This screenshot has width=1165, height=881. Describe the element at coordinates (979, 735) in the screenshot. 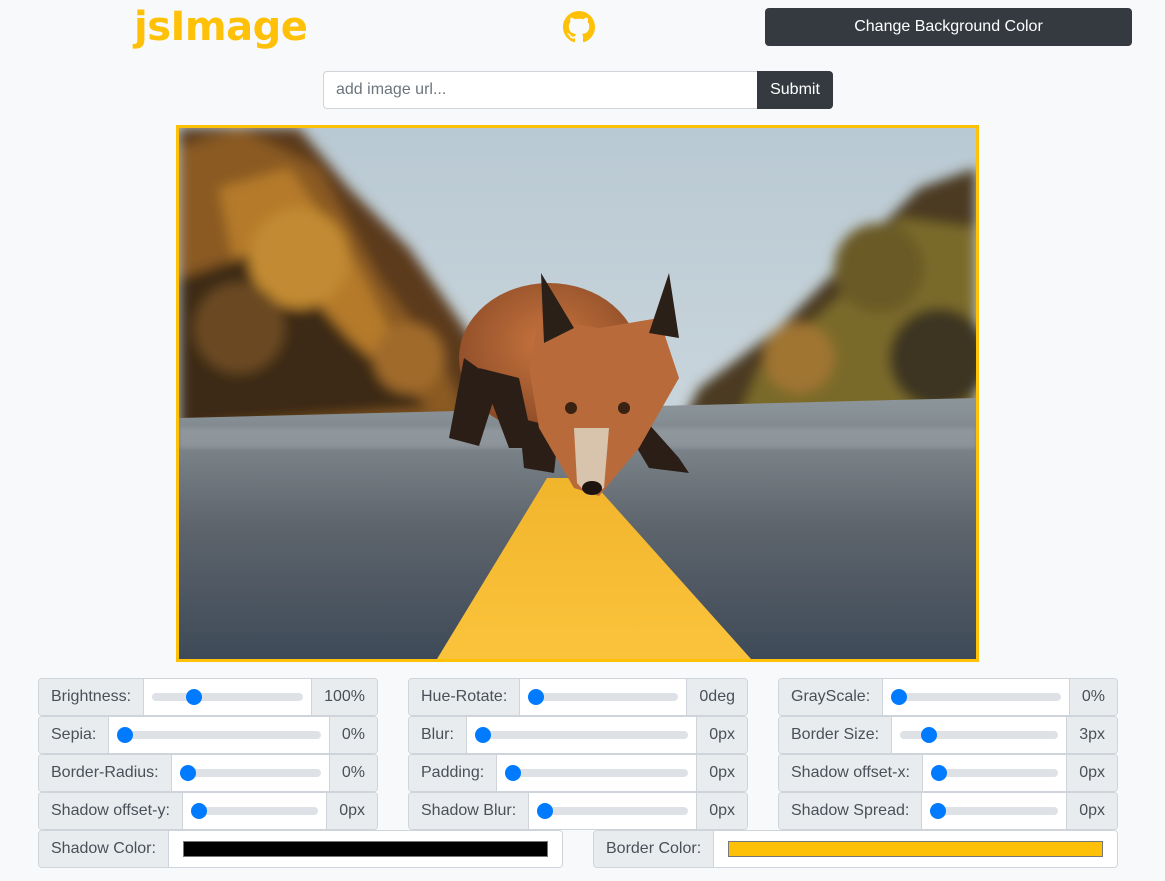

I see `border-size-slider` at that location.